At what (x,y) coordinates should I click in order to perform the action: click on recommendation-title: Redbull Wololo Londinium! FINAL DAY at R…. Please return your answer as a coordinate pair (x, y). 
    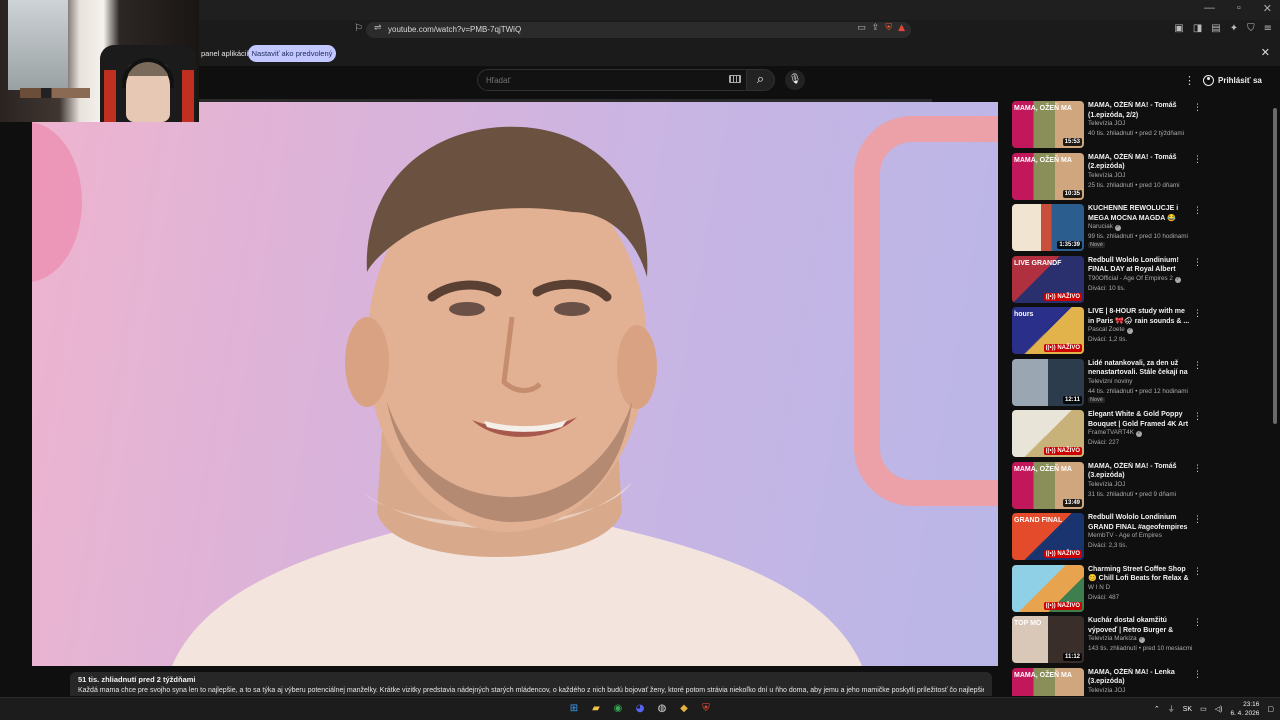
    Looking at the image, I should click on (1139, 265).